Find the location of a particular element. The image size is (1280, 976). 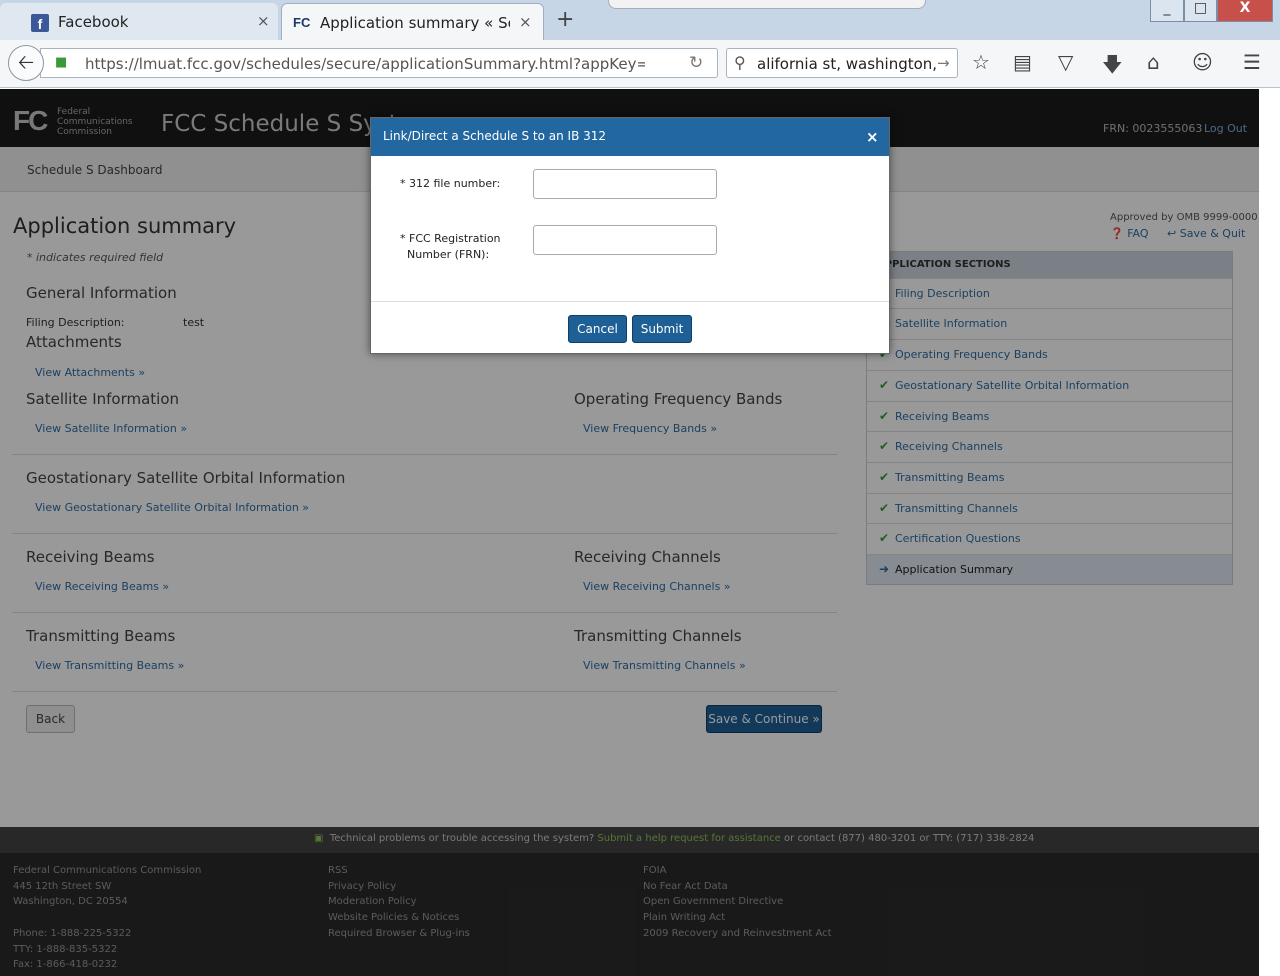

tab-title: Facebook is located at coordinates (93, 22).